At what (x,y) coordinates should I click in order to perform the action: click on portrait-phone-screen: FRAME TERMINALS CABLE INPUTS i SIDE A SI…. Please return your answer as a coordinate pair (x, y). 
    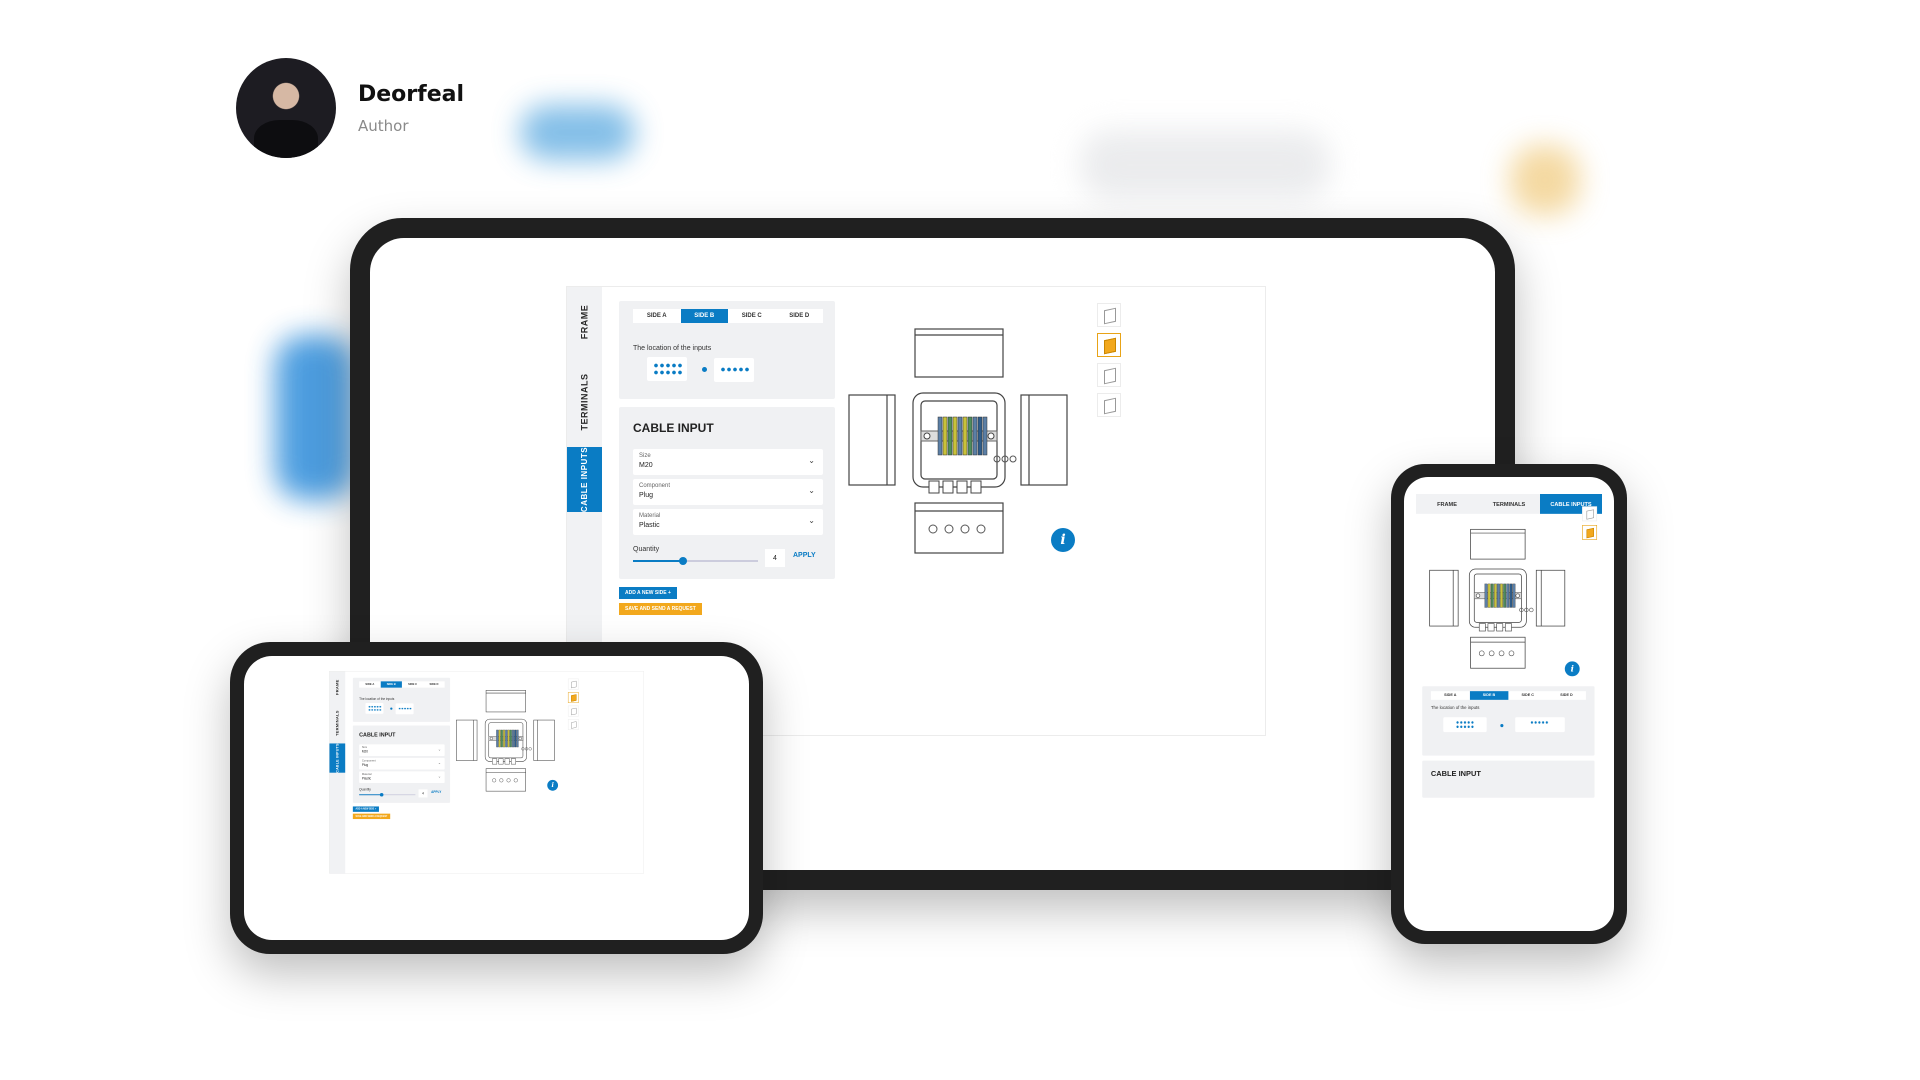
    Looking at the image, I should click on (1509, 704).